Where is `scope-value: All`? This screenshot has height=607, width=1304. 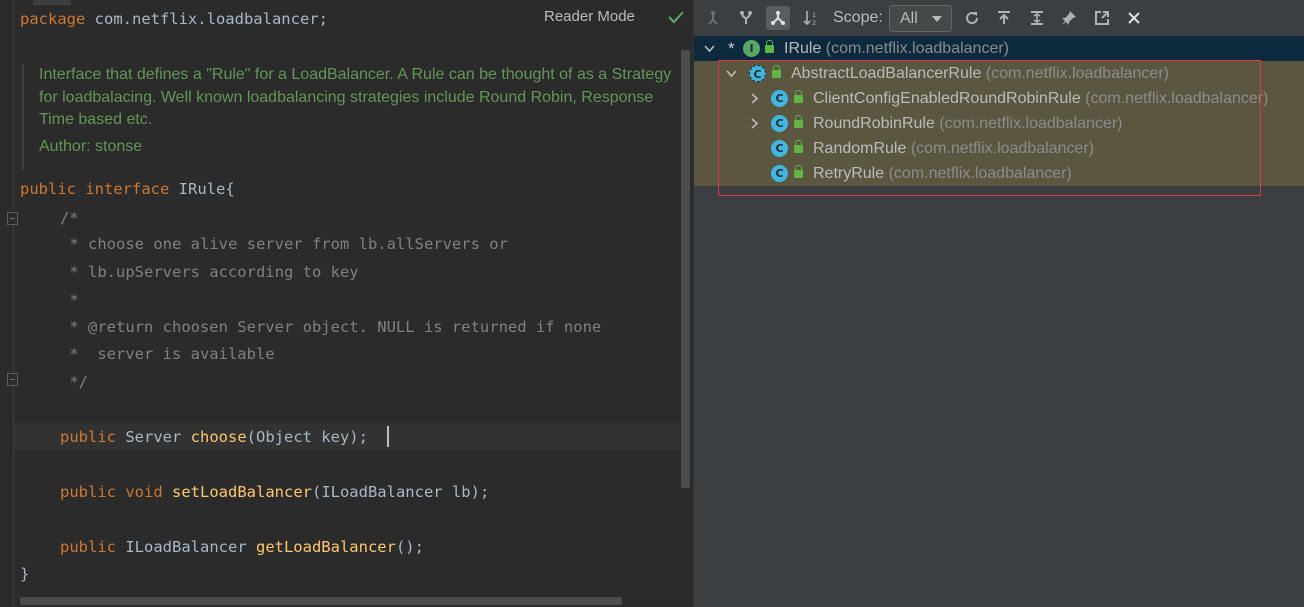
scope-value: All is located at coordinates (909, 18).